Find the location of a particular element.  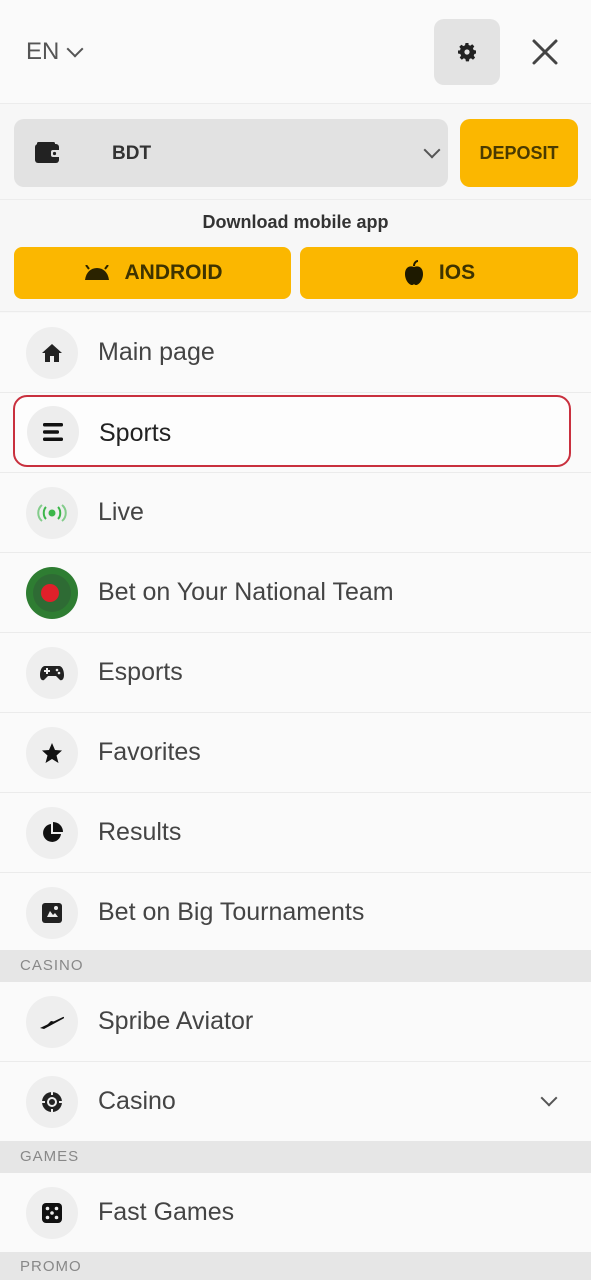

ios-download-button: IOS is located at coordinates (439, 273).